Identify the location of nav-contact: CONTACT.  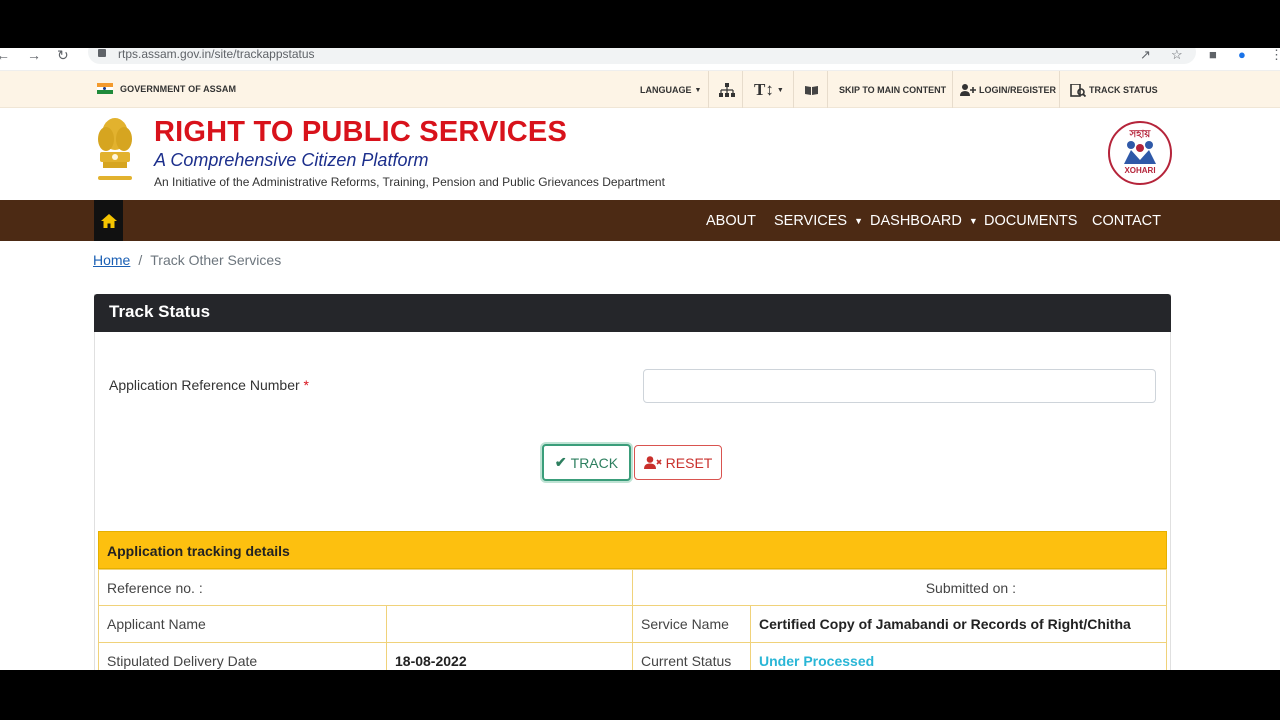
(1126, 220).